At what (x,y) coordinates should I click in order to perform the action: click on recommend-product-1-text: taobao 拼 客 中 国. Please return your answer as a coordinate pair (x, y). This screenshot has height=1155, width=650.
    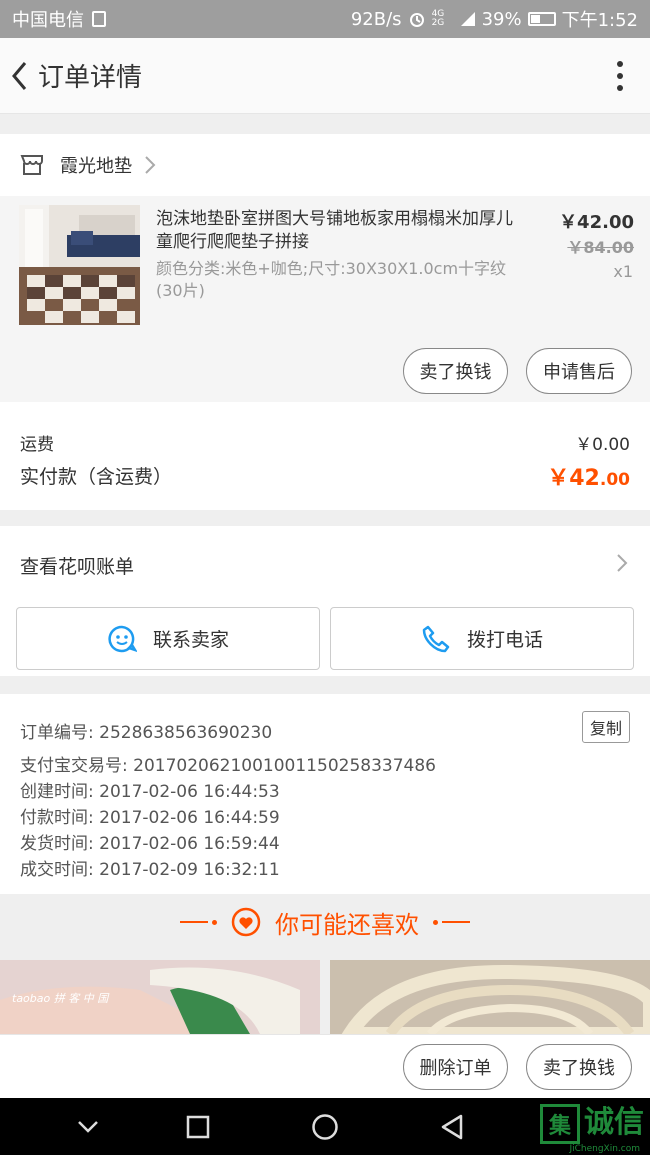
    Looking at the image, I should click on (61, 998).